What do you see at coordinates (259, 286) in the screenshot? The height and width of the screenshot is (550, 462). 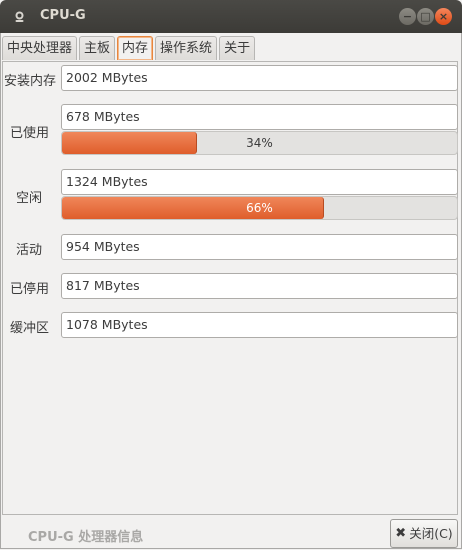 I see `inactive-memory-field: 817 MBytes` at bounding box center [259, 286].